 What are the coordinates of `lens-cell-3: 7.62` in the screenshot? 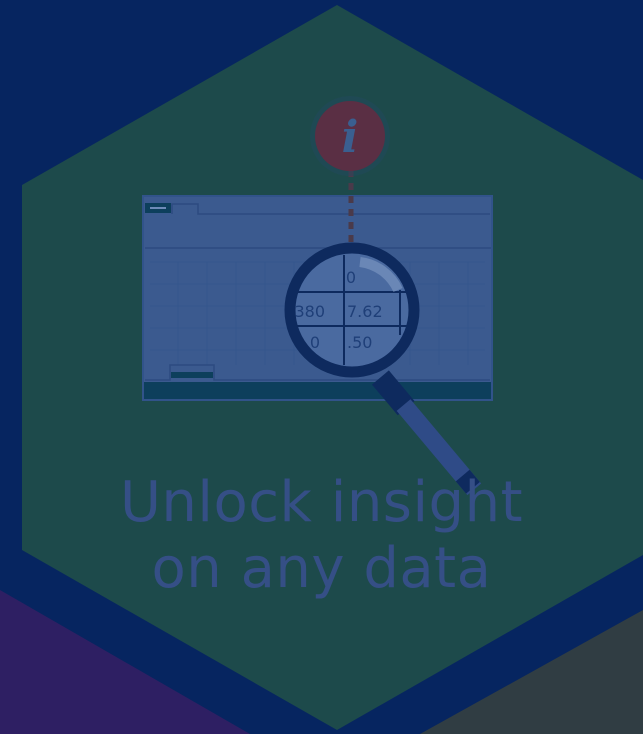 It's located at (365, 311).